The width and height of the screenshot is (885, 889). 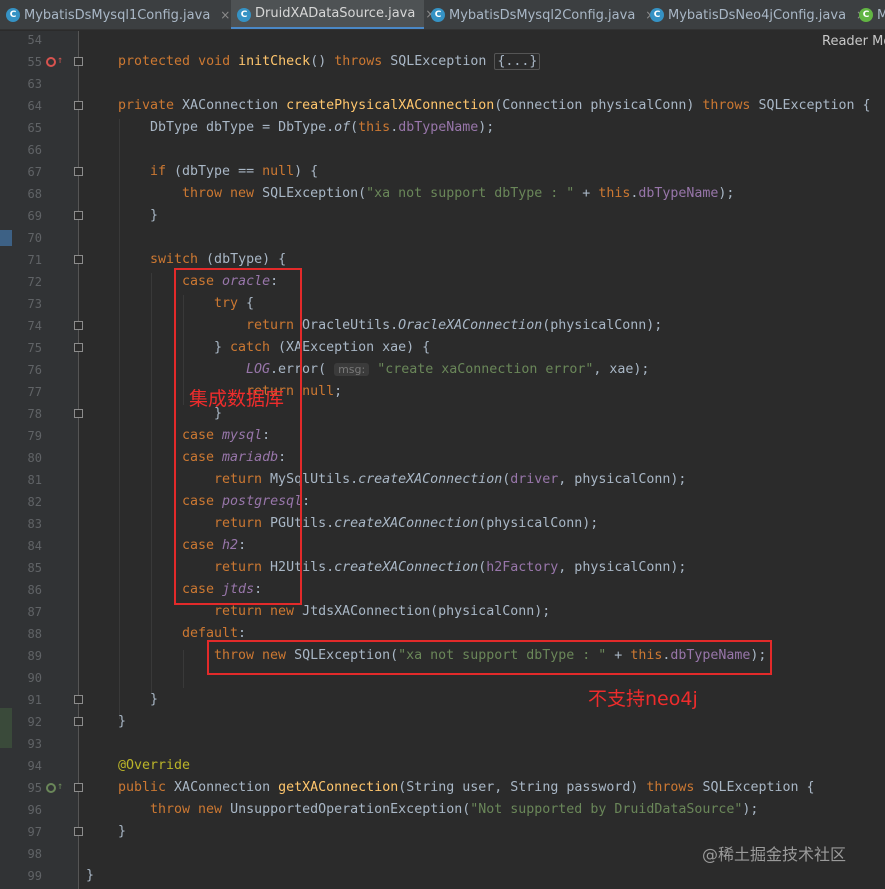 I want to click on folded-region: {...}, so click(x=517, y=61).